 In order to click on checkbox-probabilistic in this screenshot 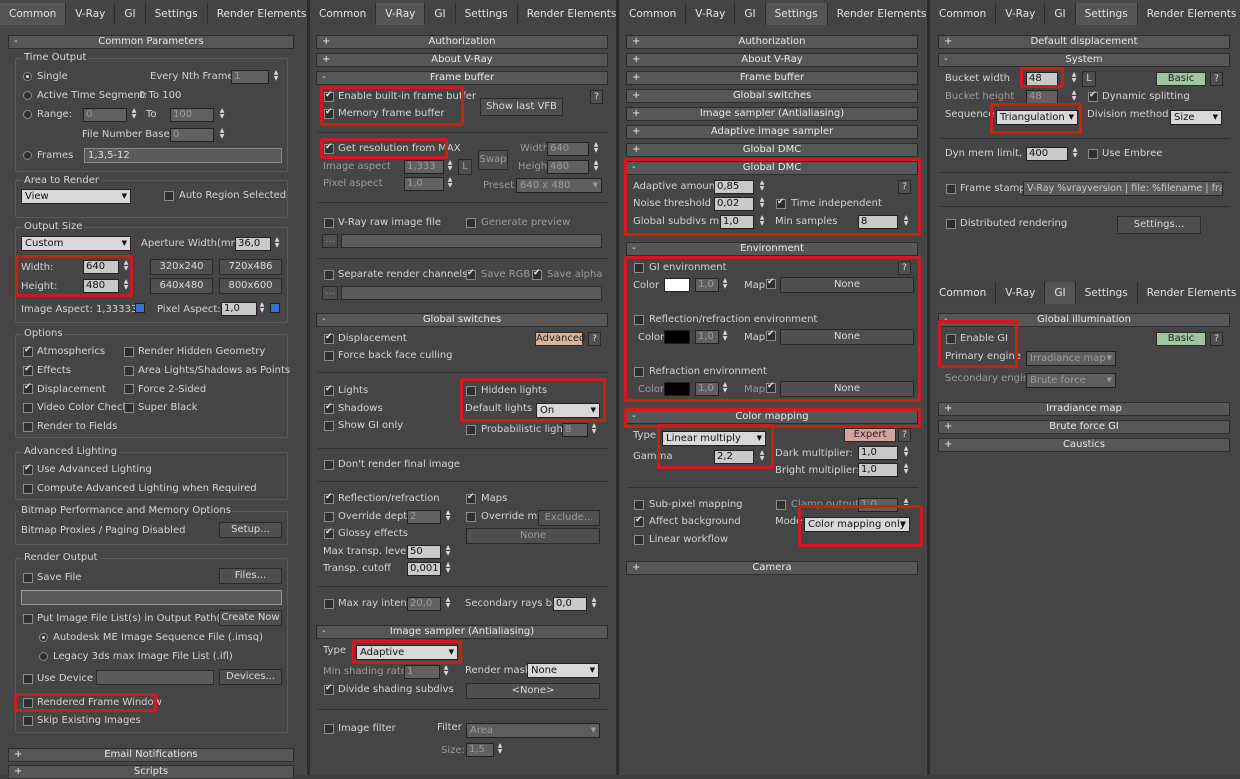, I will do `click(471, 430)`.